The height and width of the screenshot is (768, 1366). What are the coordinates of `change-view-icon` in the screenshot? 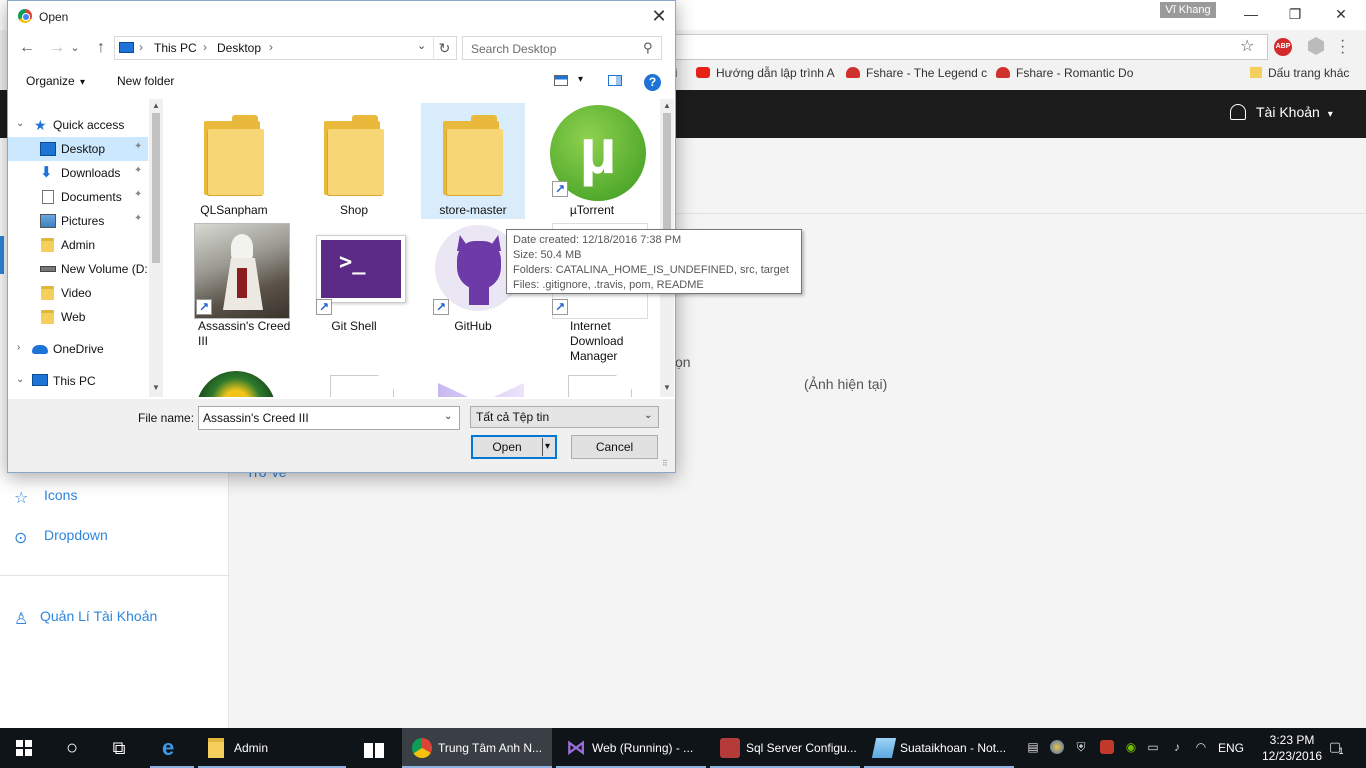 It's located at (561, 80).